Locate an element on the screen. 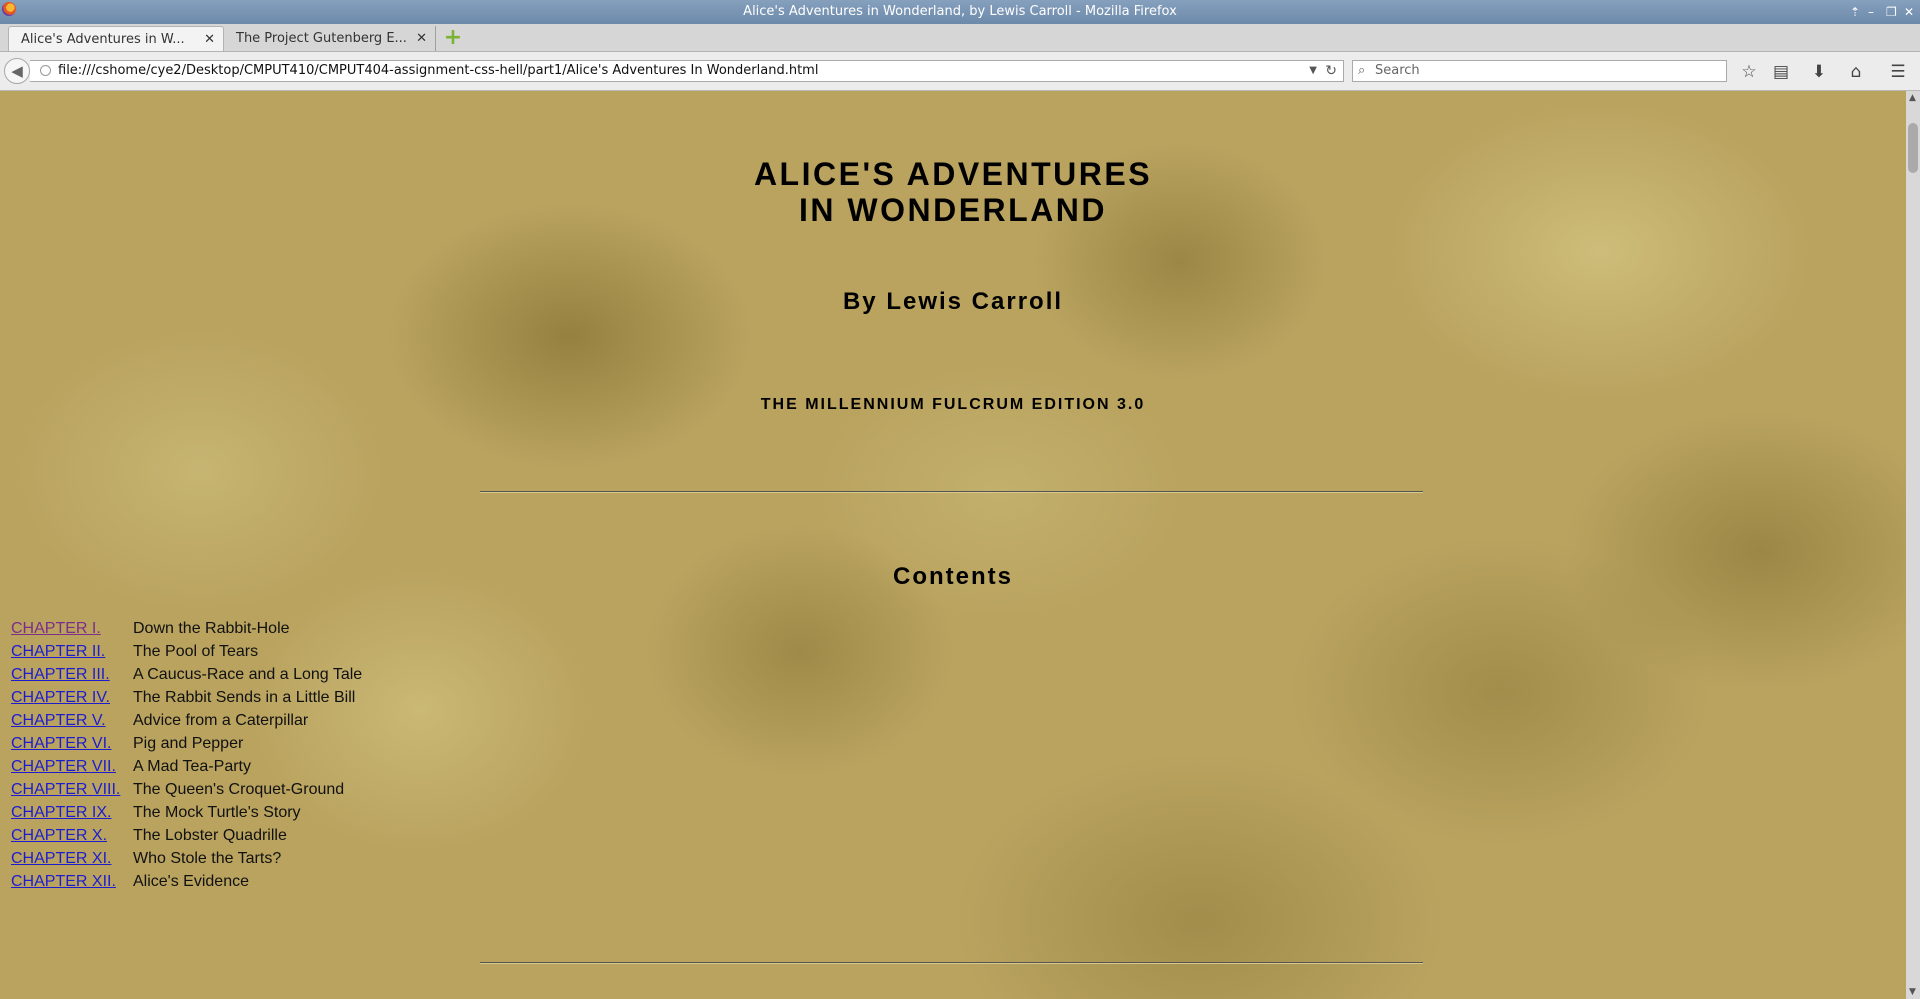 Image resolution: width=1920 pixels, height=999 pixels. chapter-link: CHAPTER VI. is located at coordinates (72, 743).